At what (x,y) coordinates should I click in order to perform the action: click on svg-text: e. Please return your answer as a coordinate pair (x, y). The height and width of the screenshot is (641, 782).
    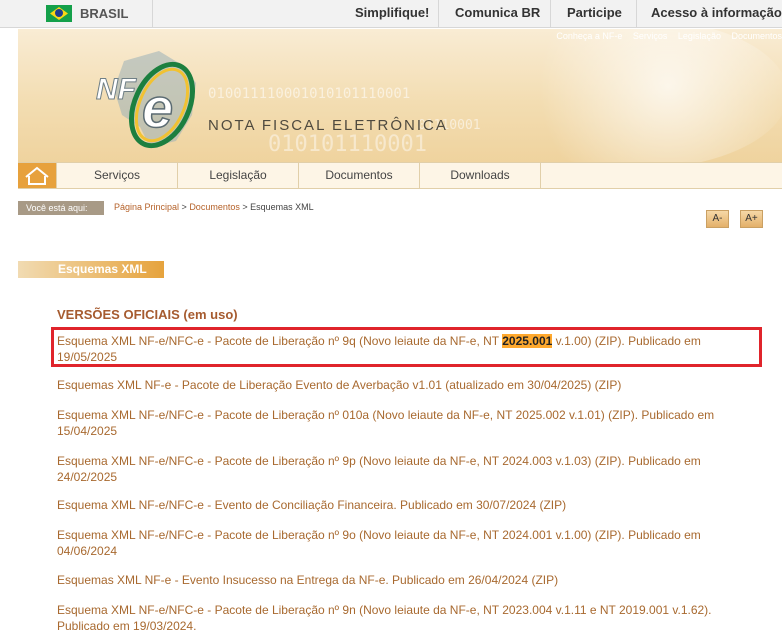
    Looking at the image, I should click on (157, 107).